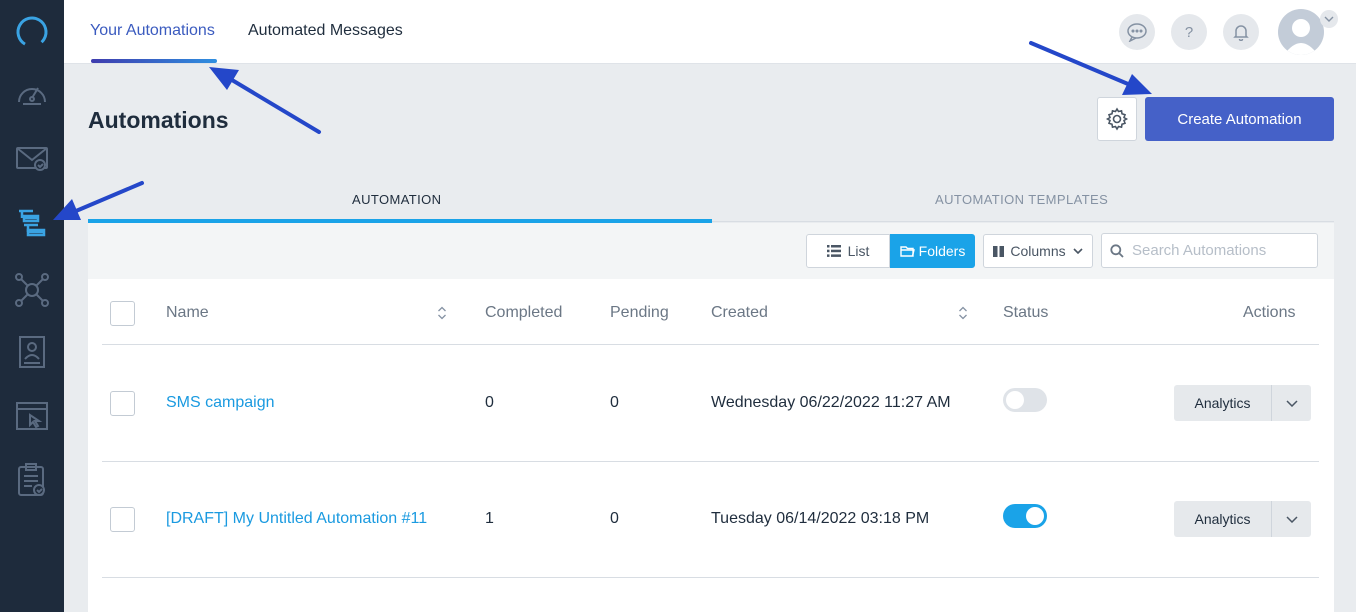  What do you see at coordinates (32, 224) in the screenshot?
I see `automations-icon` at bounding box center [32, 224].